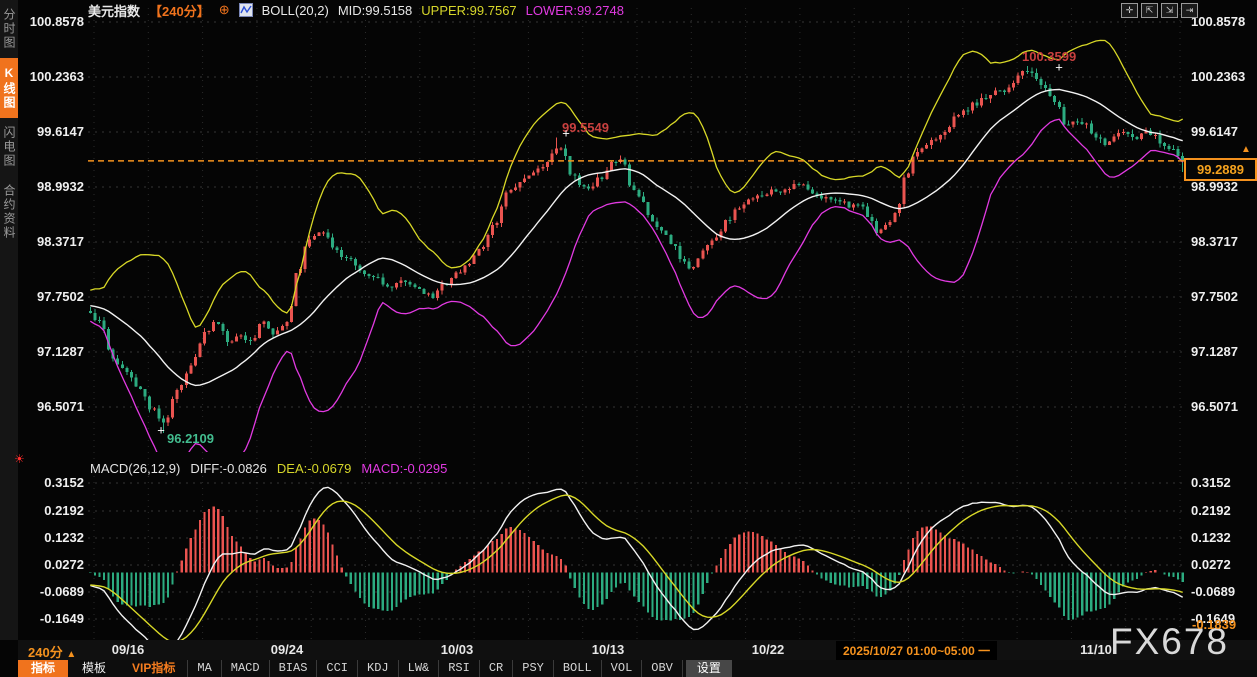 The height and width of the screenshot is (677, 1257). Describe the element at coordinates (1049, 56) in the screenshot. I see `high-label-2: 100.3599` at that location.